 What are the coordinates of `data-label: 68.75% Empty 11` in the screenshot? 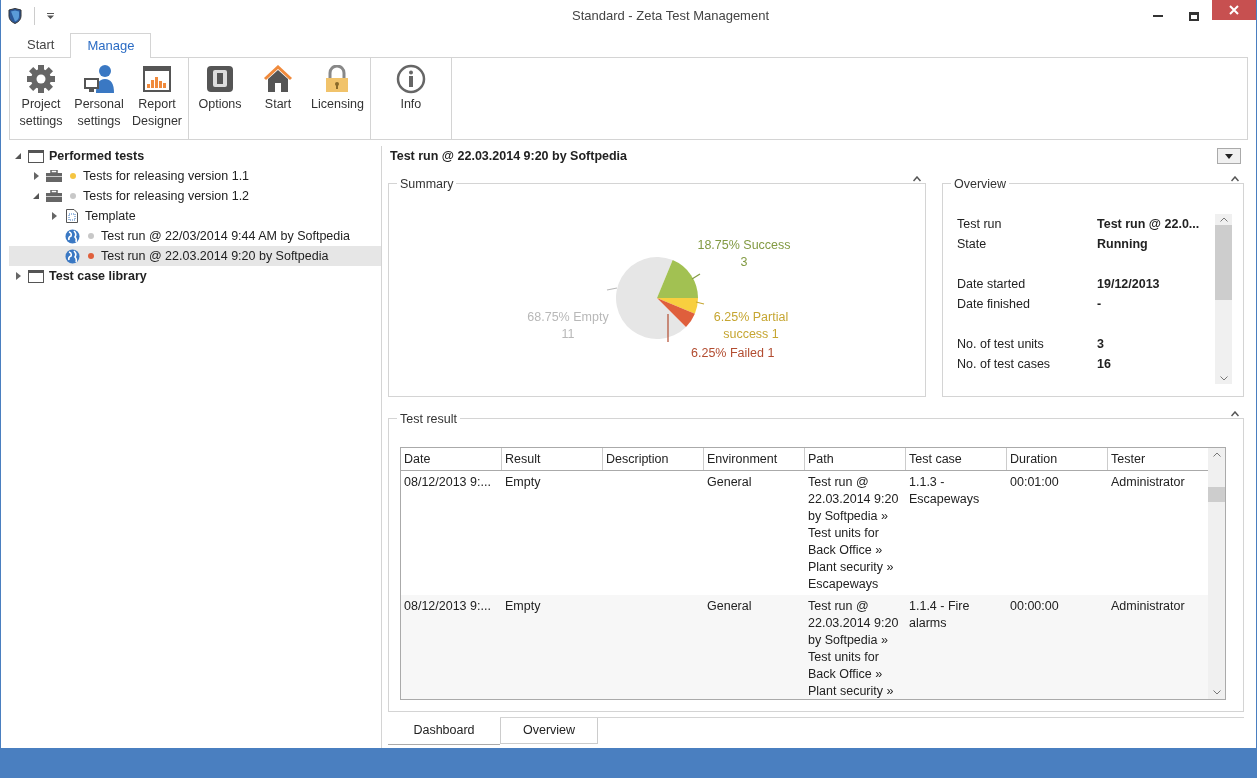 It's located at (568, 326).